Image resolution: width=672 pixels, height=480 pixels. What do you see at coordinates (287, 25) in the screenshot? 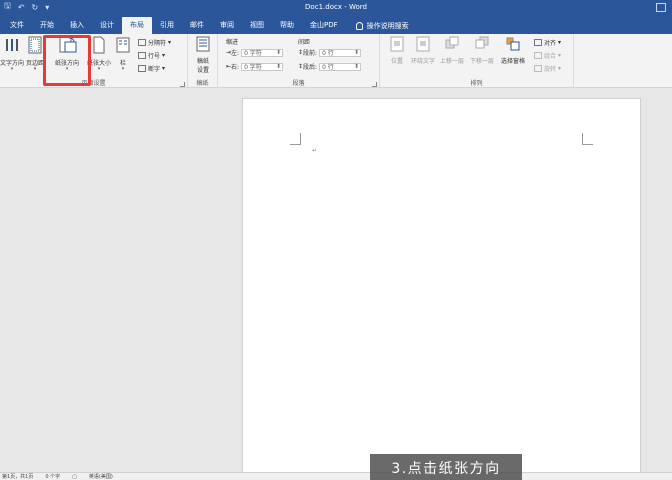
I see `tab-help: 帮助` at bounding box center [287, 25].